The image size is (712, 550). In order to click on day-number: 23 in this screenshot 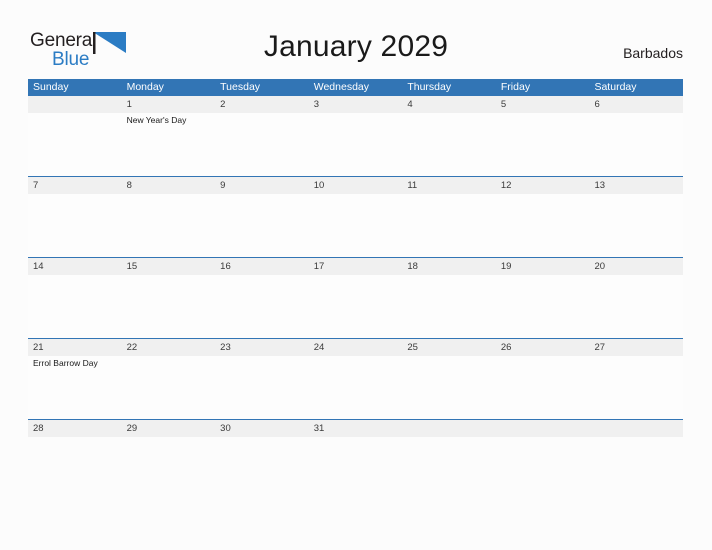, I will do `click(262, 347)`.